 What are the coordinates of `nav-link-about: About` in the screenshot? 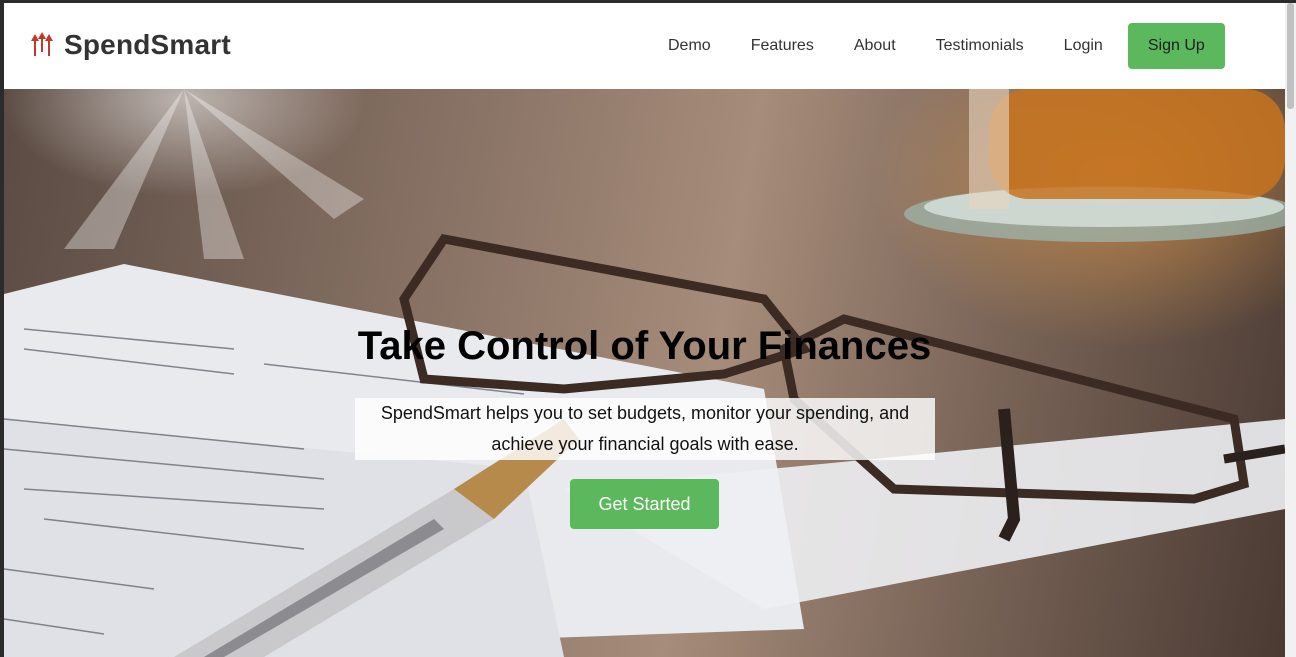 It's located at (875, 46).